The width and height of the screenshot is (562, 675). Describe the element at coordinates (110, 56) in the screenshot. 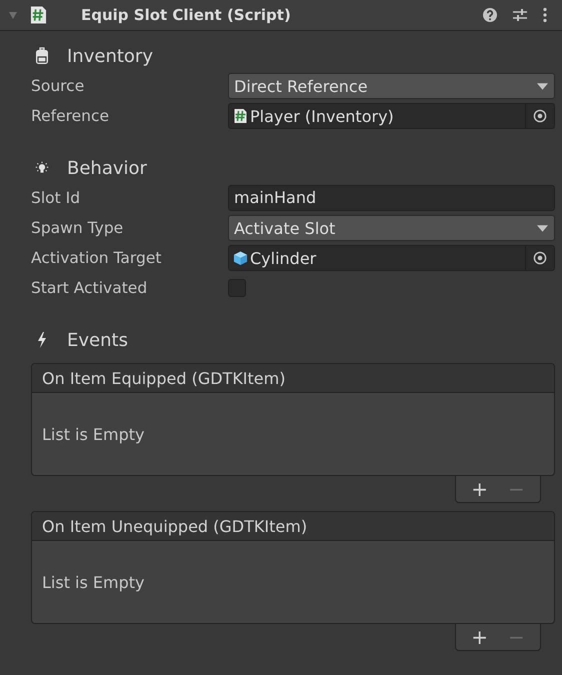

I see `section-title: Inventory` at that location.